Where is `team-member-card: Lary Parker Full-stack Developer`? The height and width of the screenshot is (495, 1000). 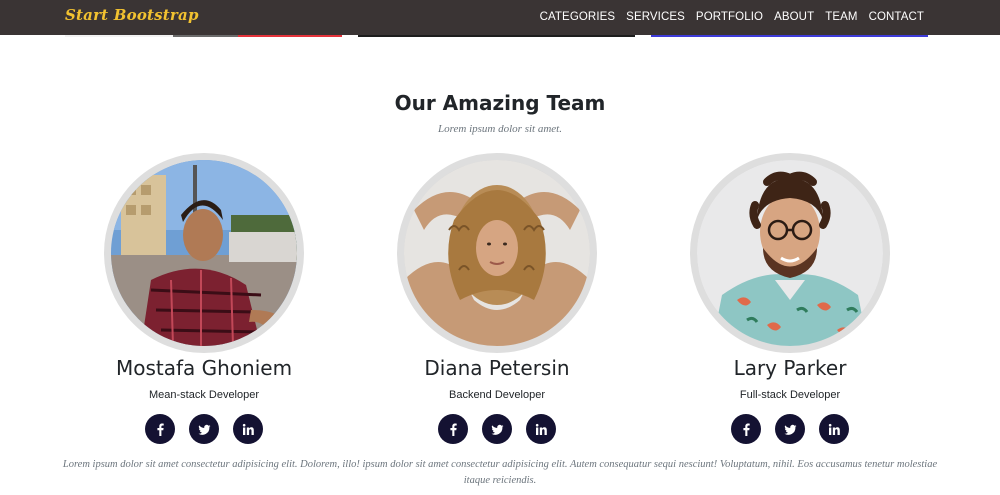
team-member-card: Lary Parker Full-stack Developer is located at coordinates (790, 298).